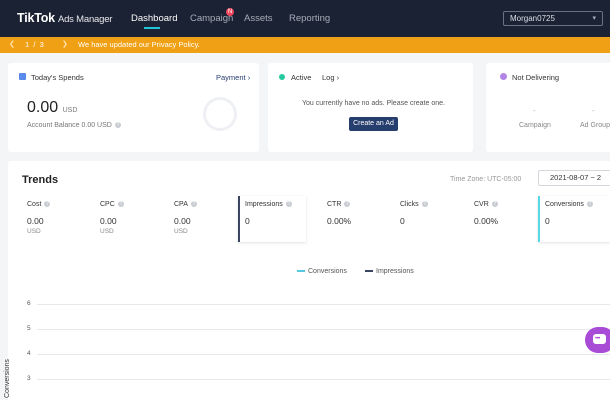 This screenshot has height=400, width=610. Describe the element at coordinates (230, 12) in the screenshot. I see `campaign-notification-badge: N` at that location.